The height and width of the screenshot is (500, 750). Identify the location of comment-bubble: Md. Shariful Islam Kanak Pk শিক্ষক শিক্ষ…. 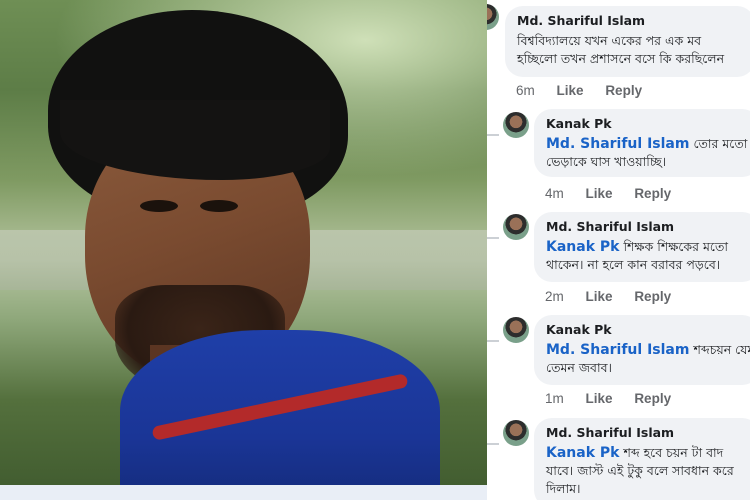
(642, 247).